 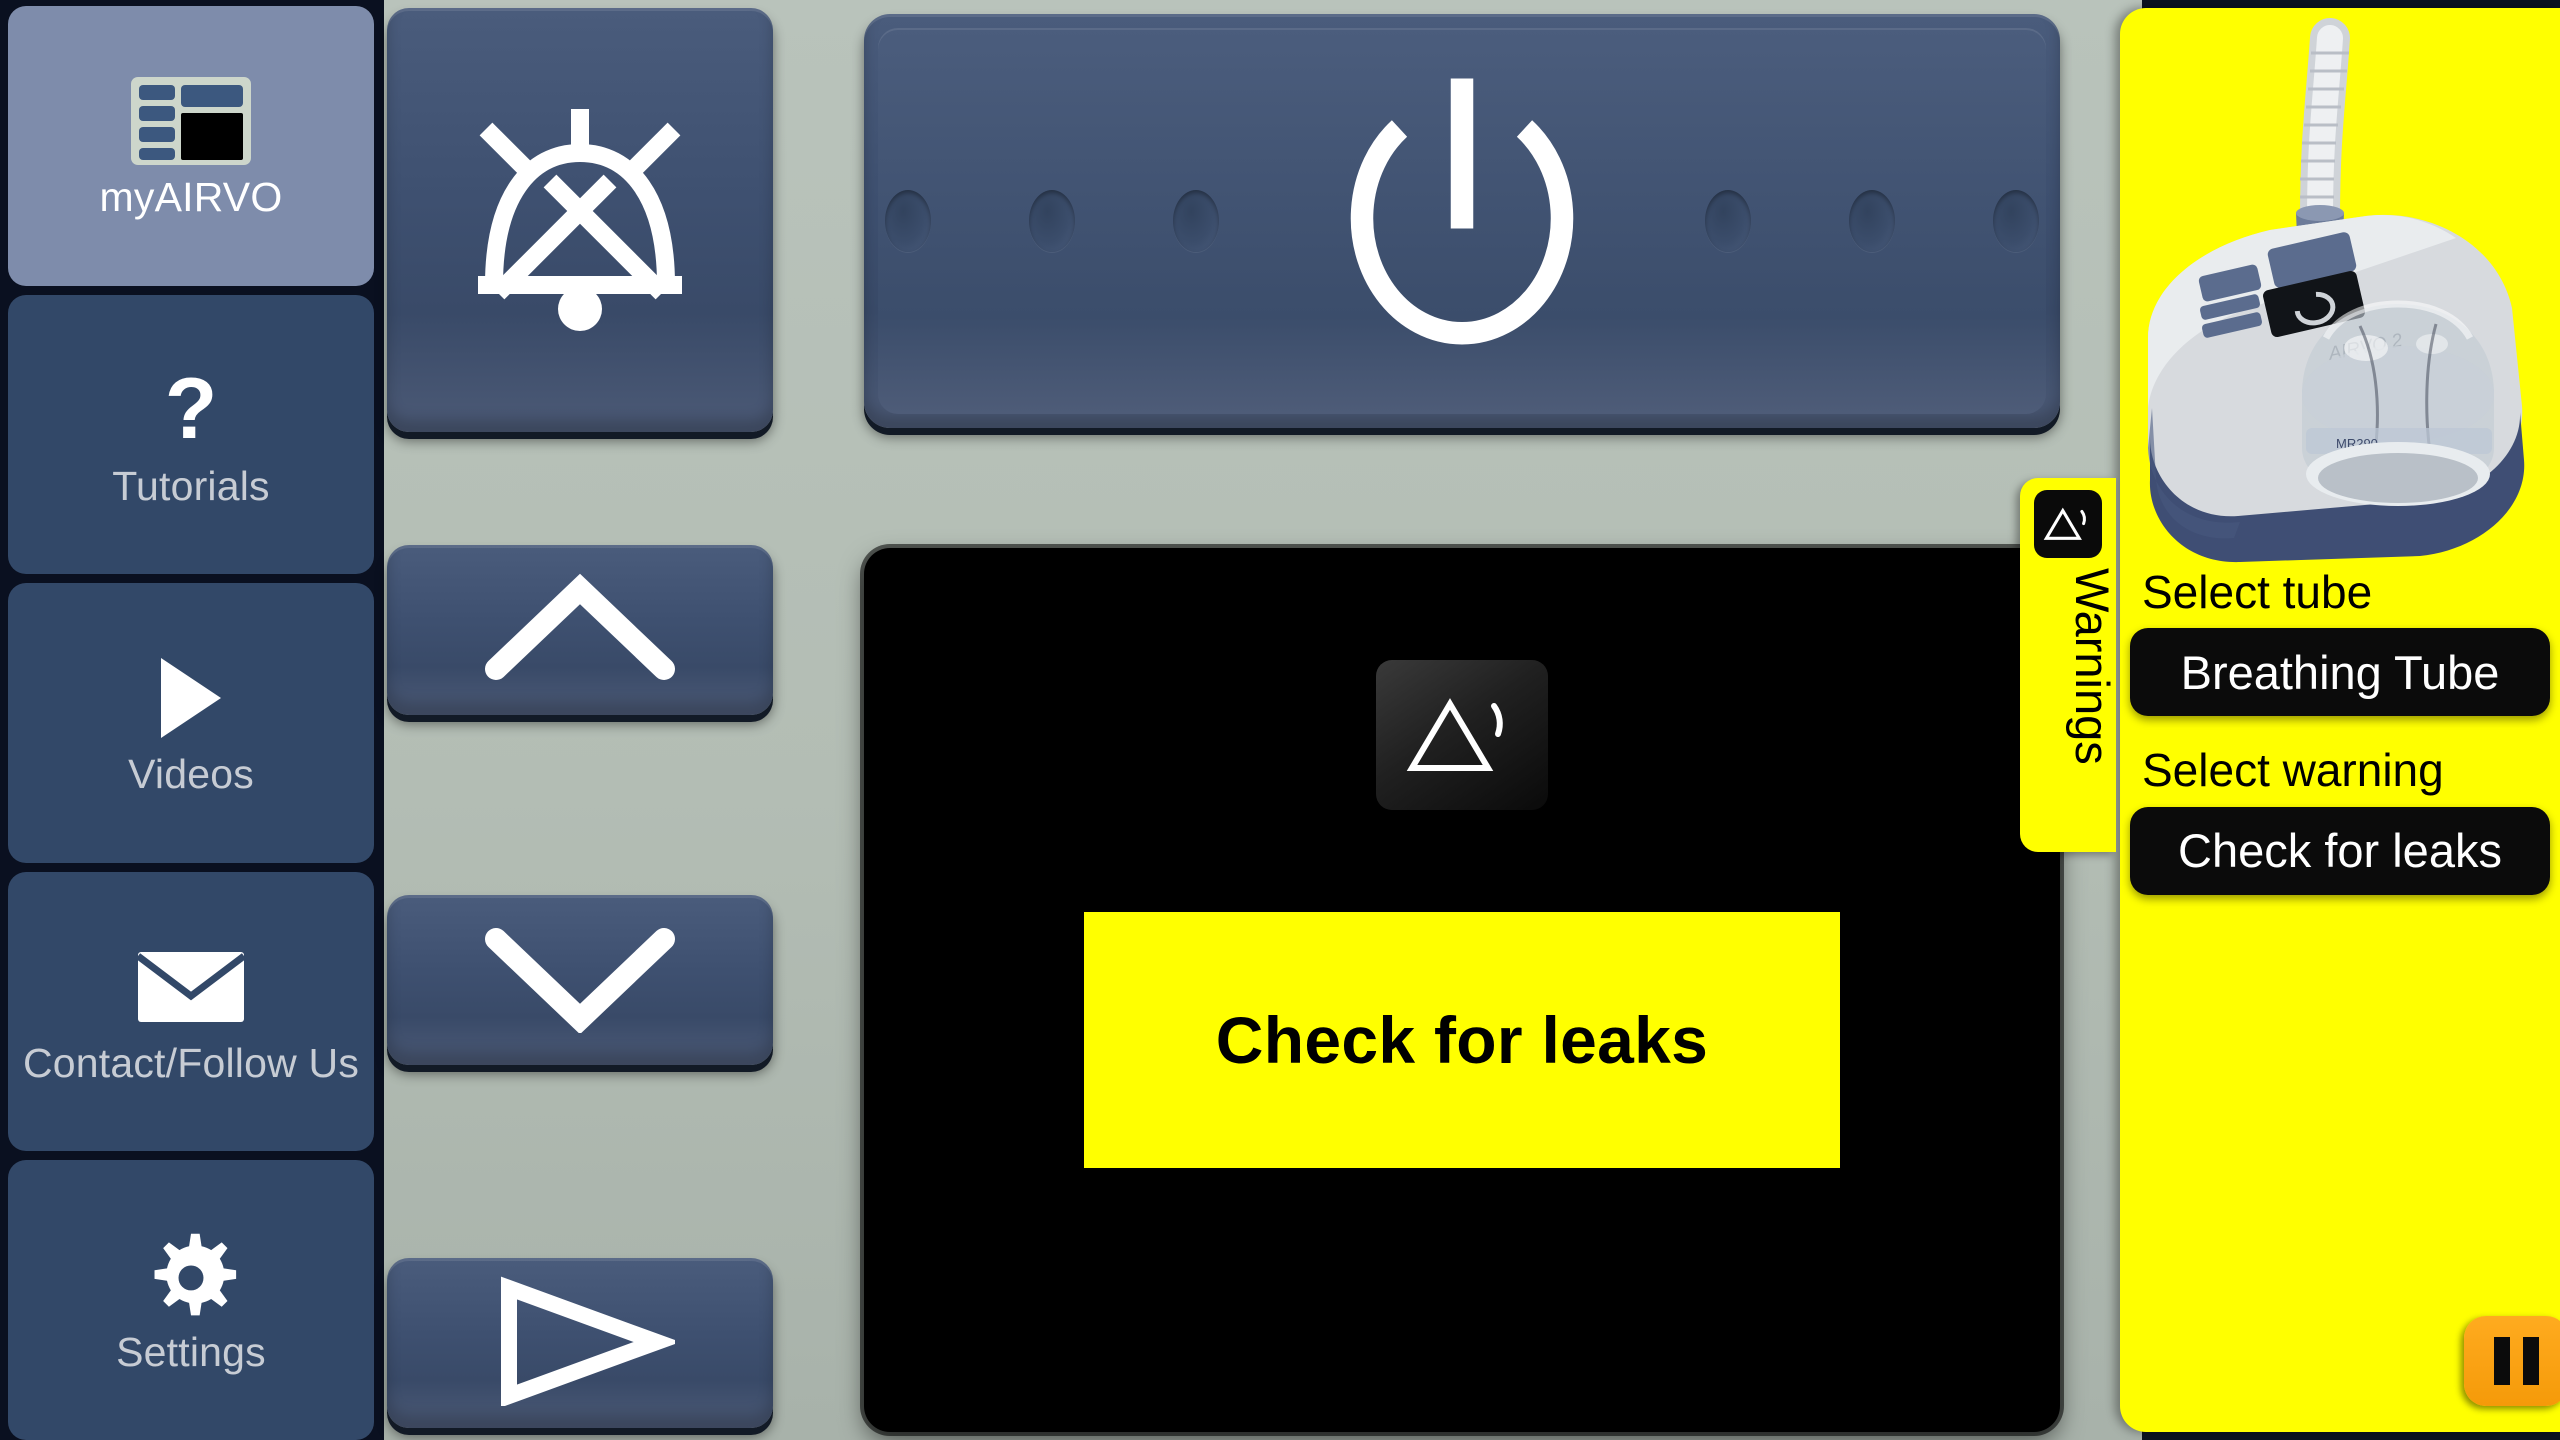 I want to click on up-button, so click(x=580, y=630).